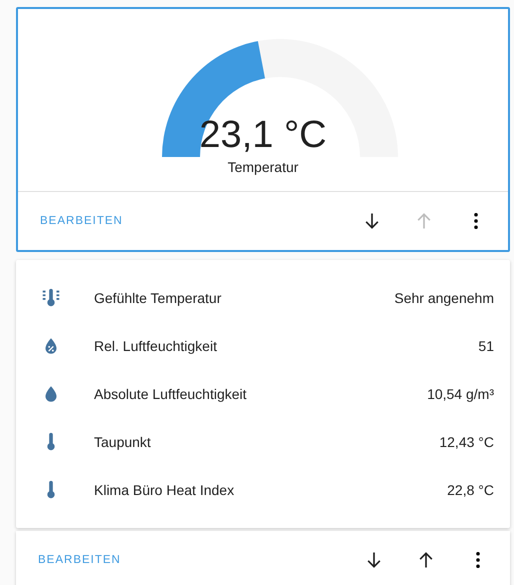  Describe the element at coordinates (165, 490) in the screenshot. I see `entity-name: Klima Büro Heat Index` at that location.